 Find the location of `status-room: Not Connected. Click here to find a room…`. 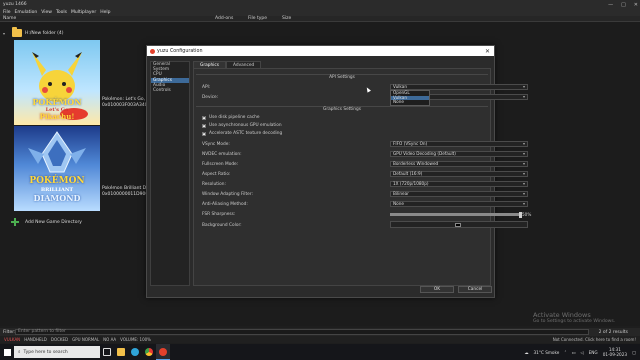

status-room: Not Connected. Click here to find a room… is located at coordinates (594, 339).